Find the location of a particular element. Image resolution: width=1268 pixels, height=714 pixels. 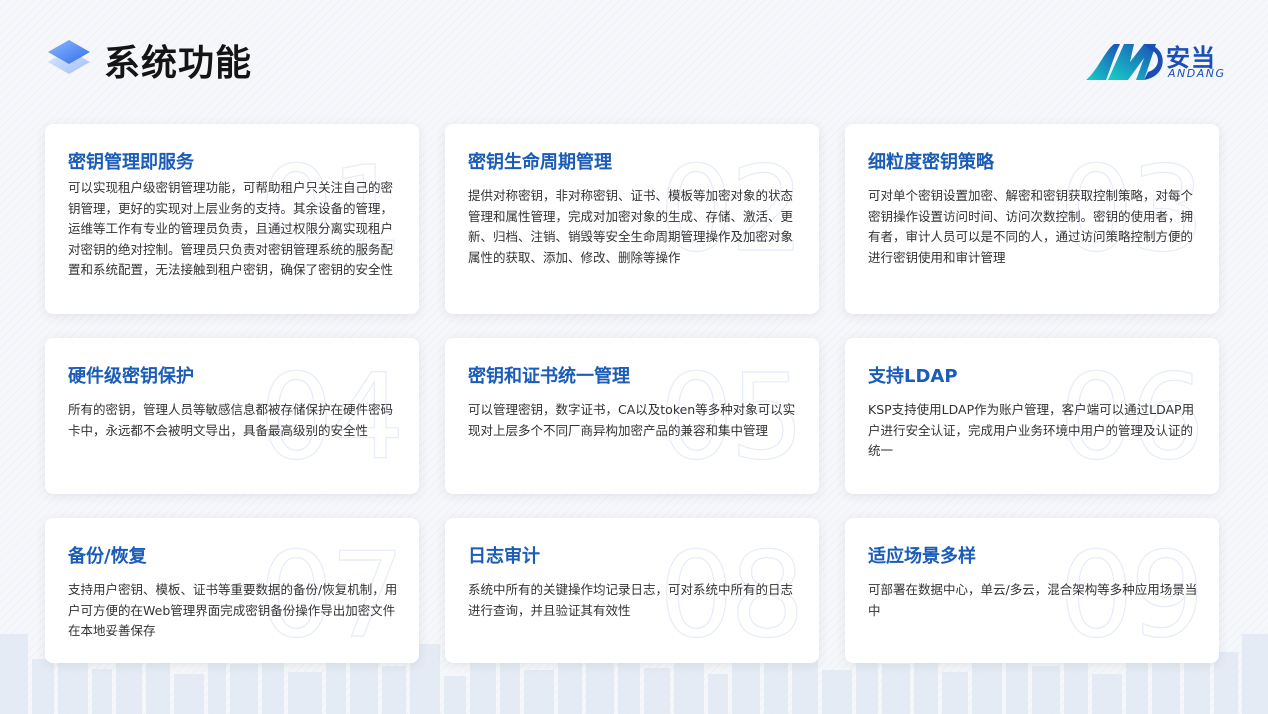

card-title: 适应场景多样 is located at coordinates (922, 556).